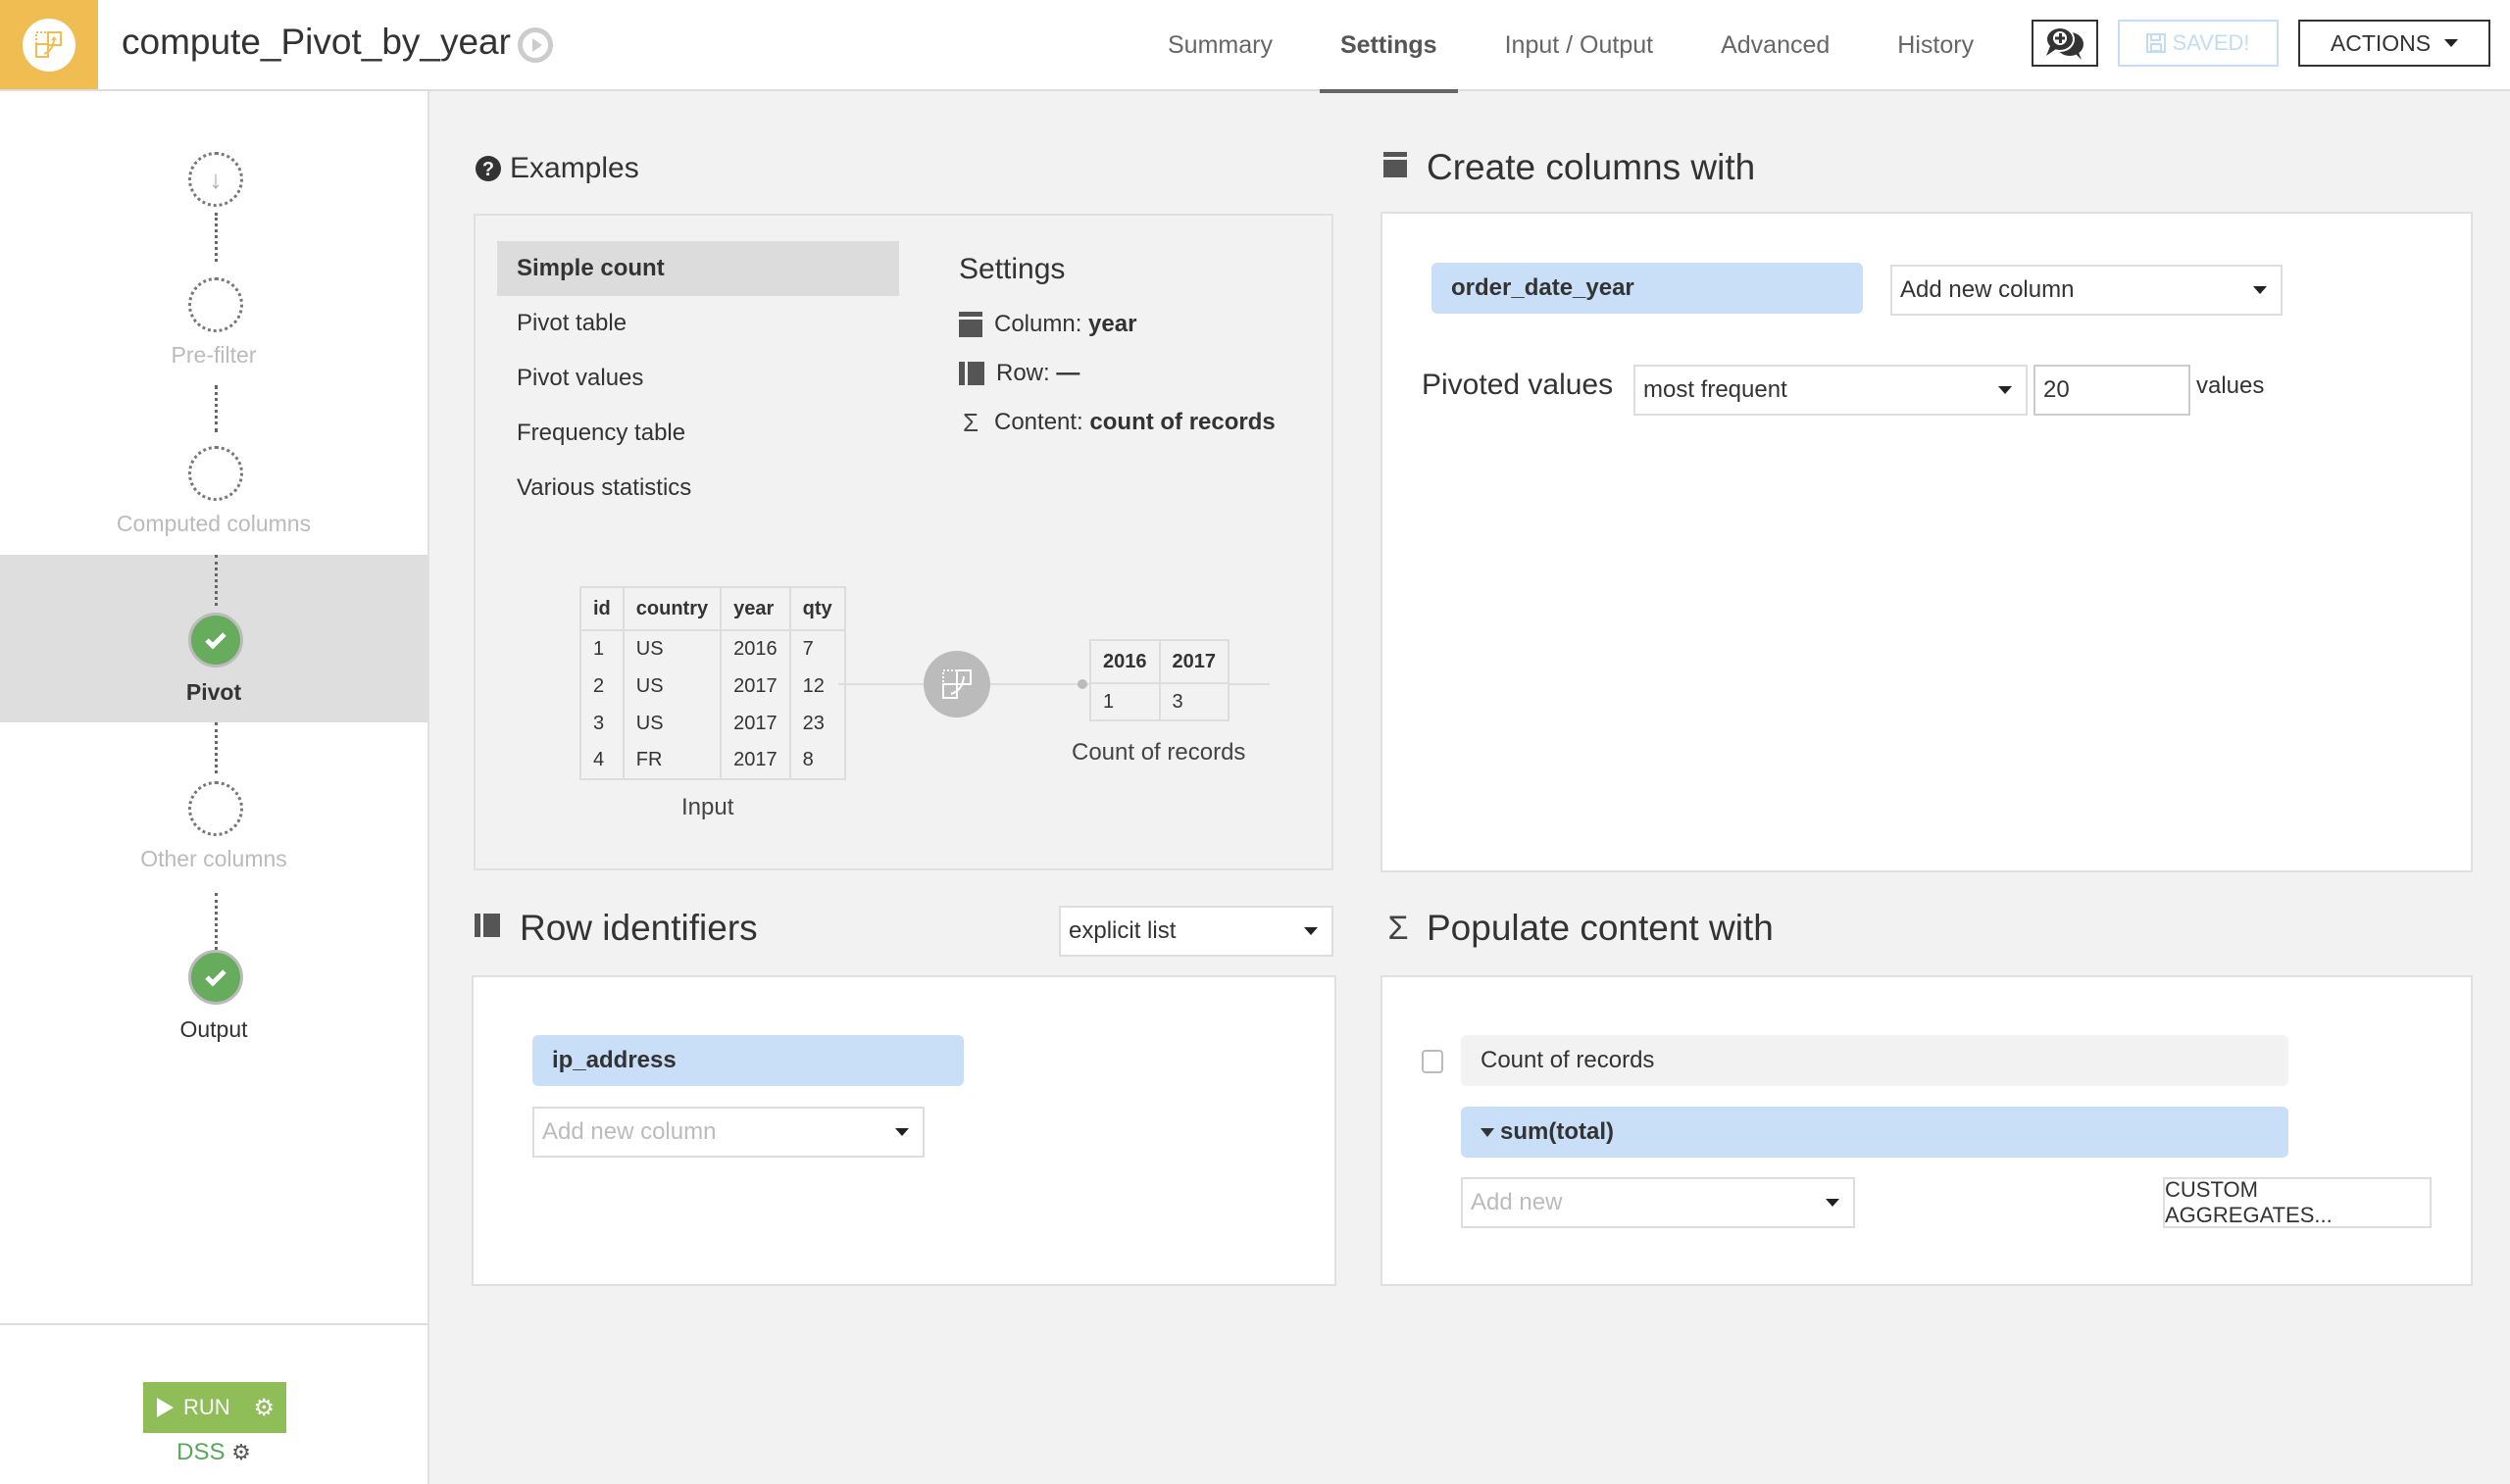 This screenshot has height=1484, width=2510. What do you see at coordinates (535, 45) in the screenshot?
I see `recipe-status-icon` at bounding box center [535, 45].